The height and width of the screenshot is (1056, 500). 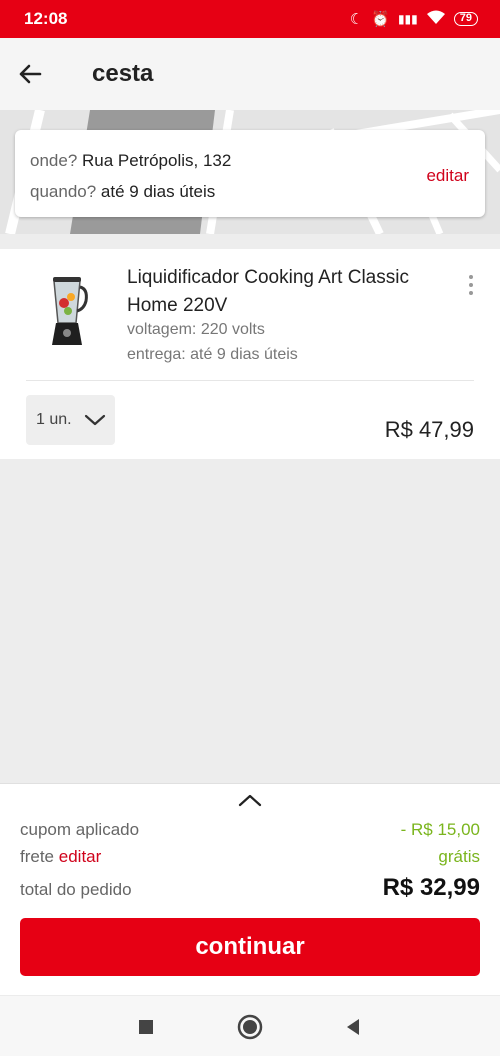 What do you see at coordinates (37, 856) in the screenshot?
I see `shipping-label: frete` at bounding box center [37, 856].